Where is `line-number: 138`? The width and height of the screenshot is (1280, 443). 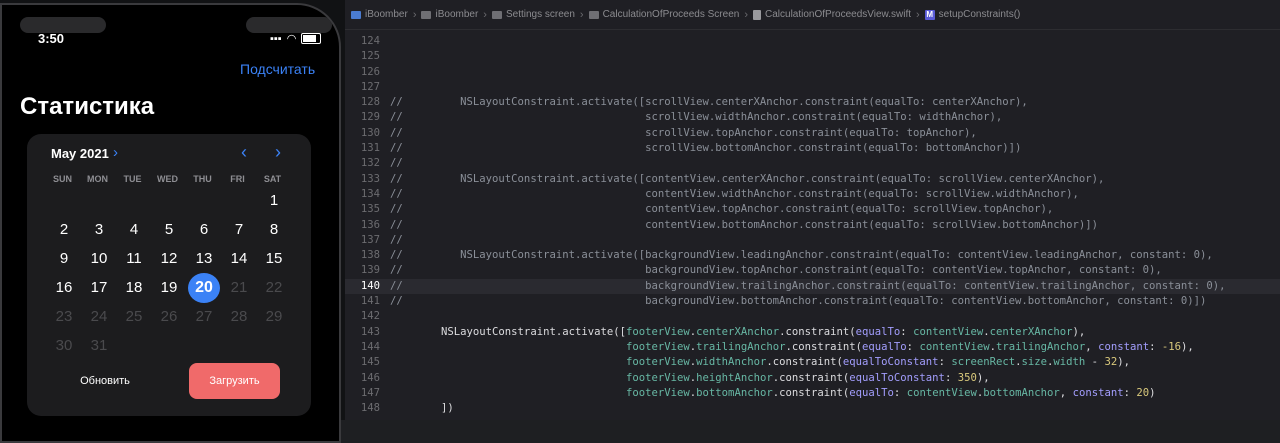 line-number: 138 is located at coordinates (370, 255).